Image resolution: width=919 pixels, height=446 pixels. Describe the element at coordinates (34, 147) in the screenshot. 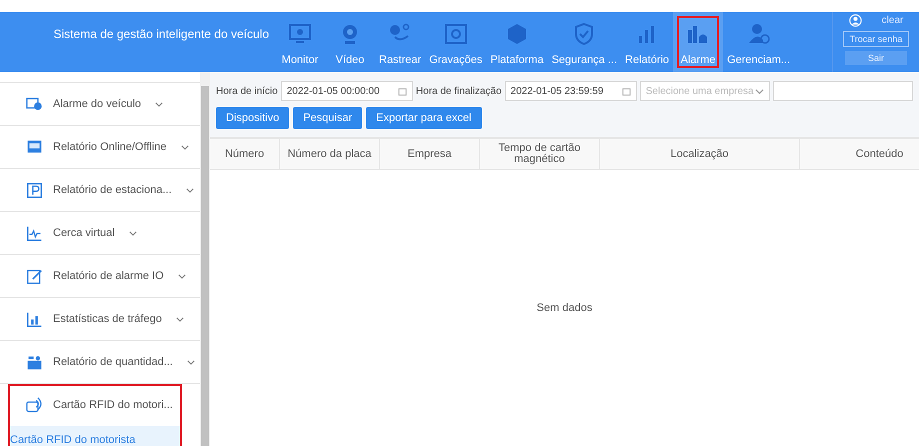

I see `screen-icon` at that location.